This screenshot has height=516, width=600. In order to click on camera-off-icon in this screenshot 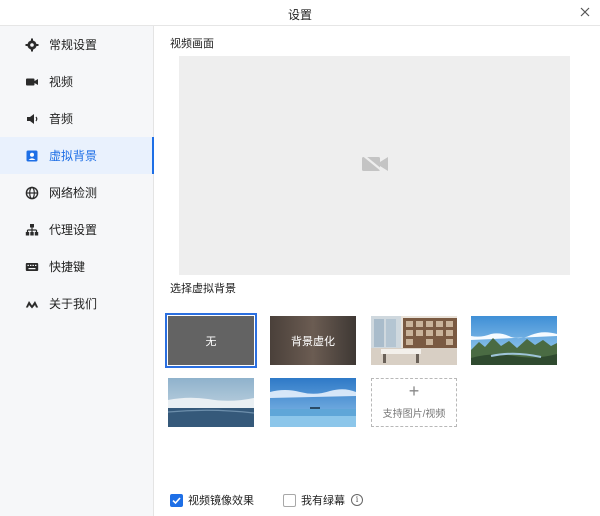, I will do `click(375, 165)`.